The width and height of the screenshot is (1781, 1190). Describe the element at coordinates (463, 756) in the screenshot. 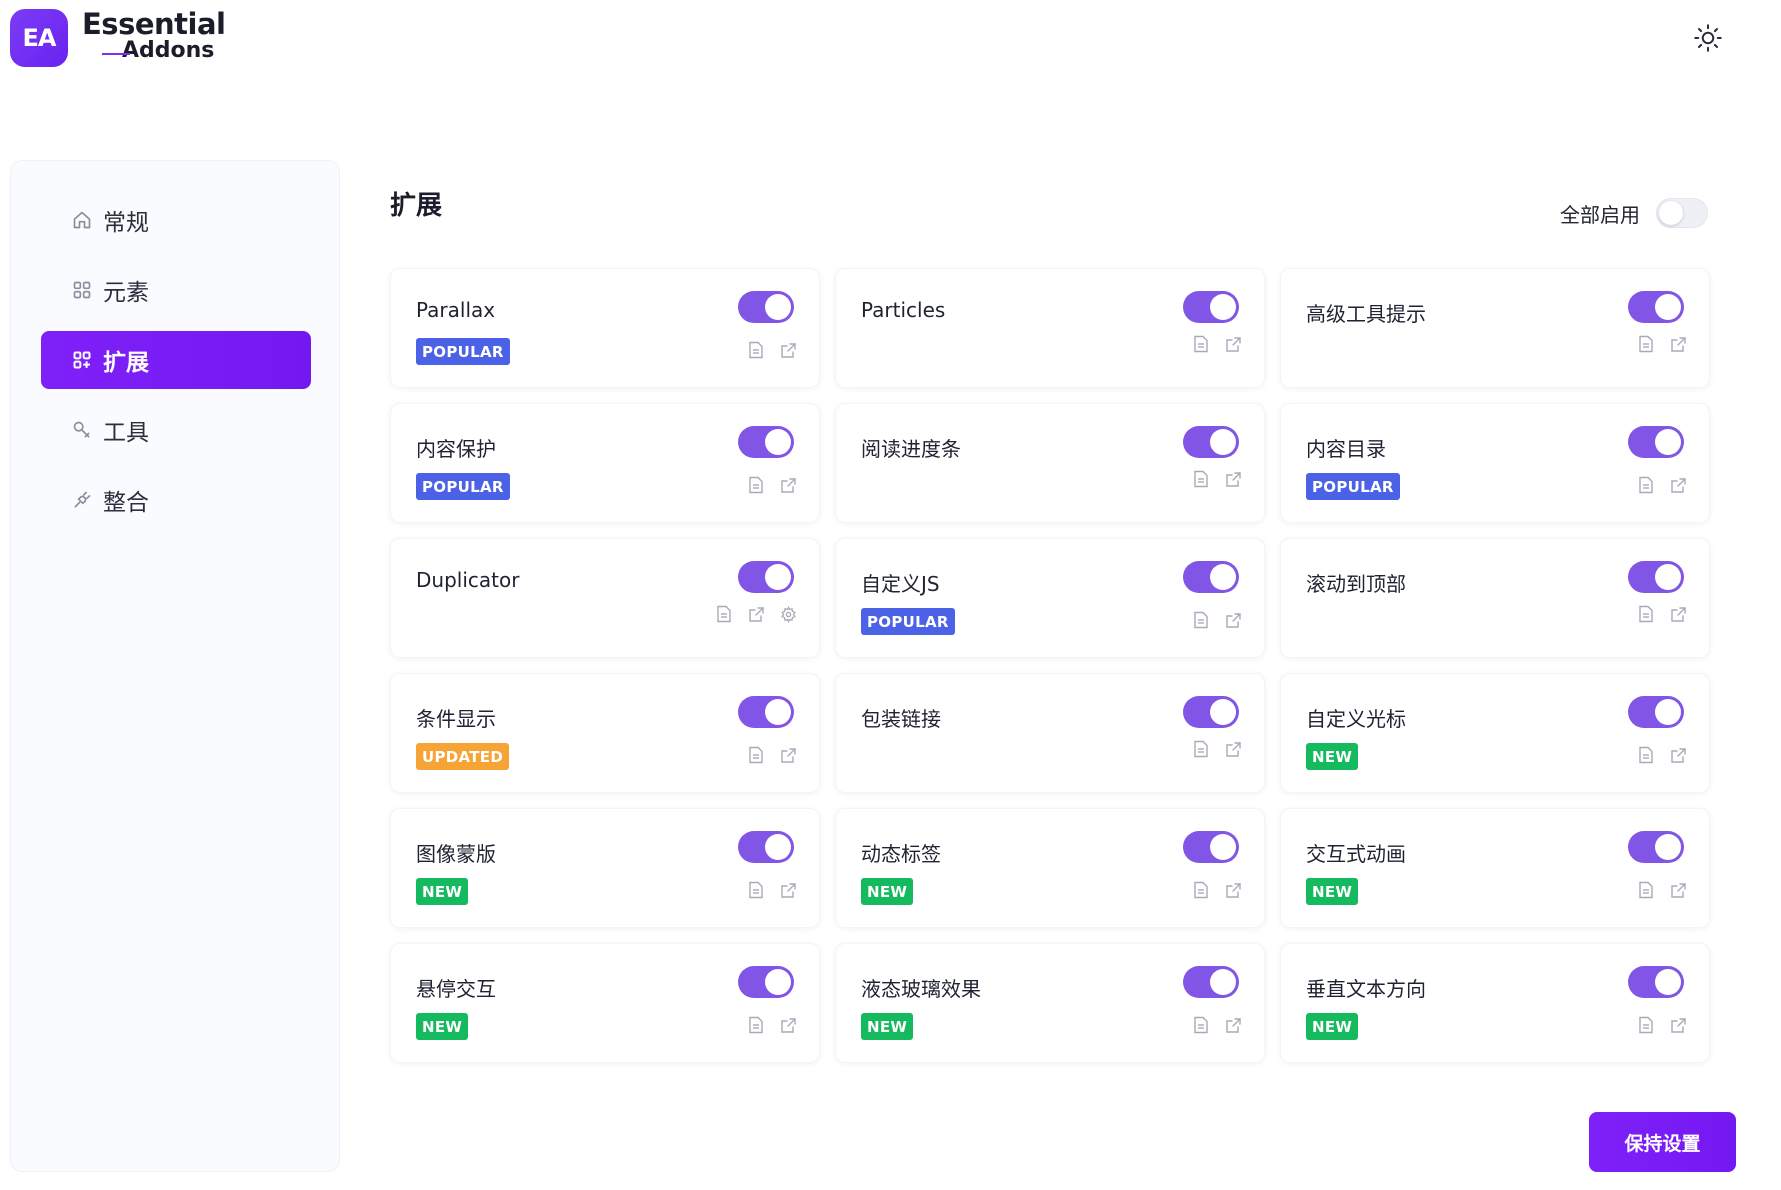

I see `status-badge: UPDATED` at that location.